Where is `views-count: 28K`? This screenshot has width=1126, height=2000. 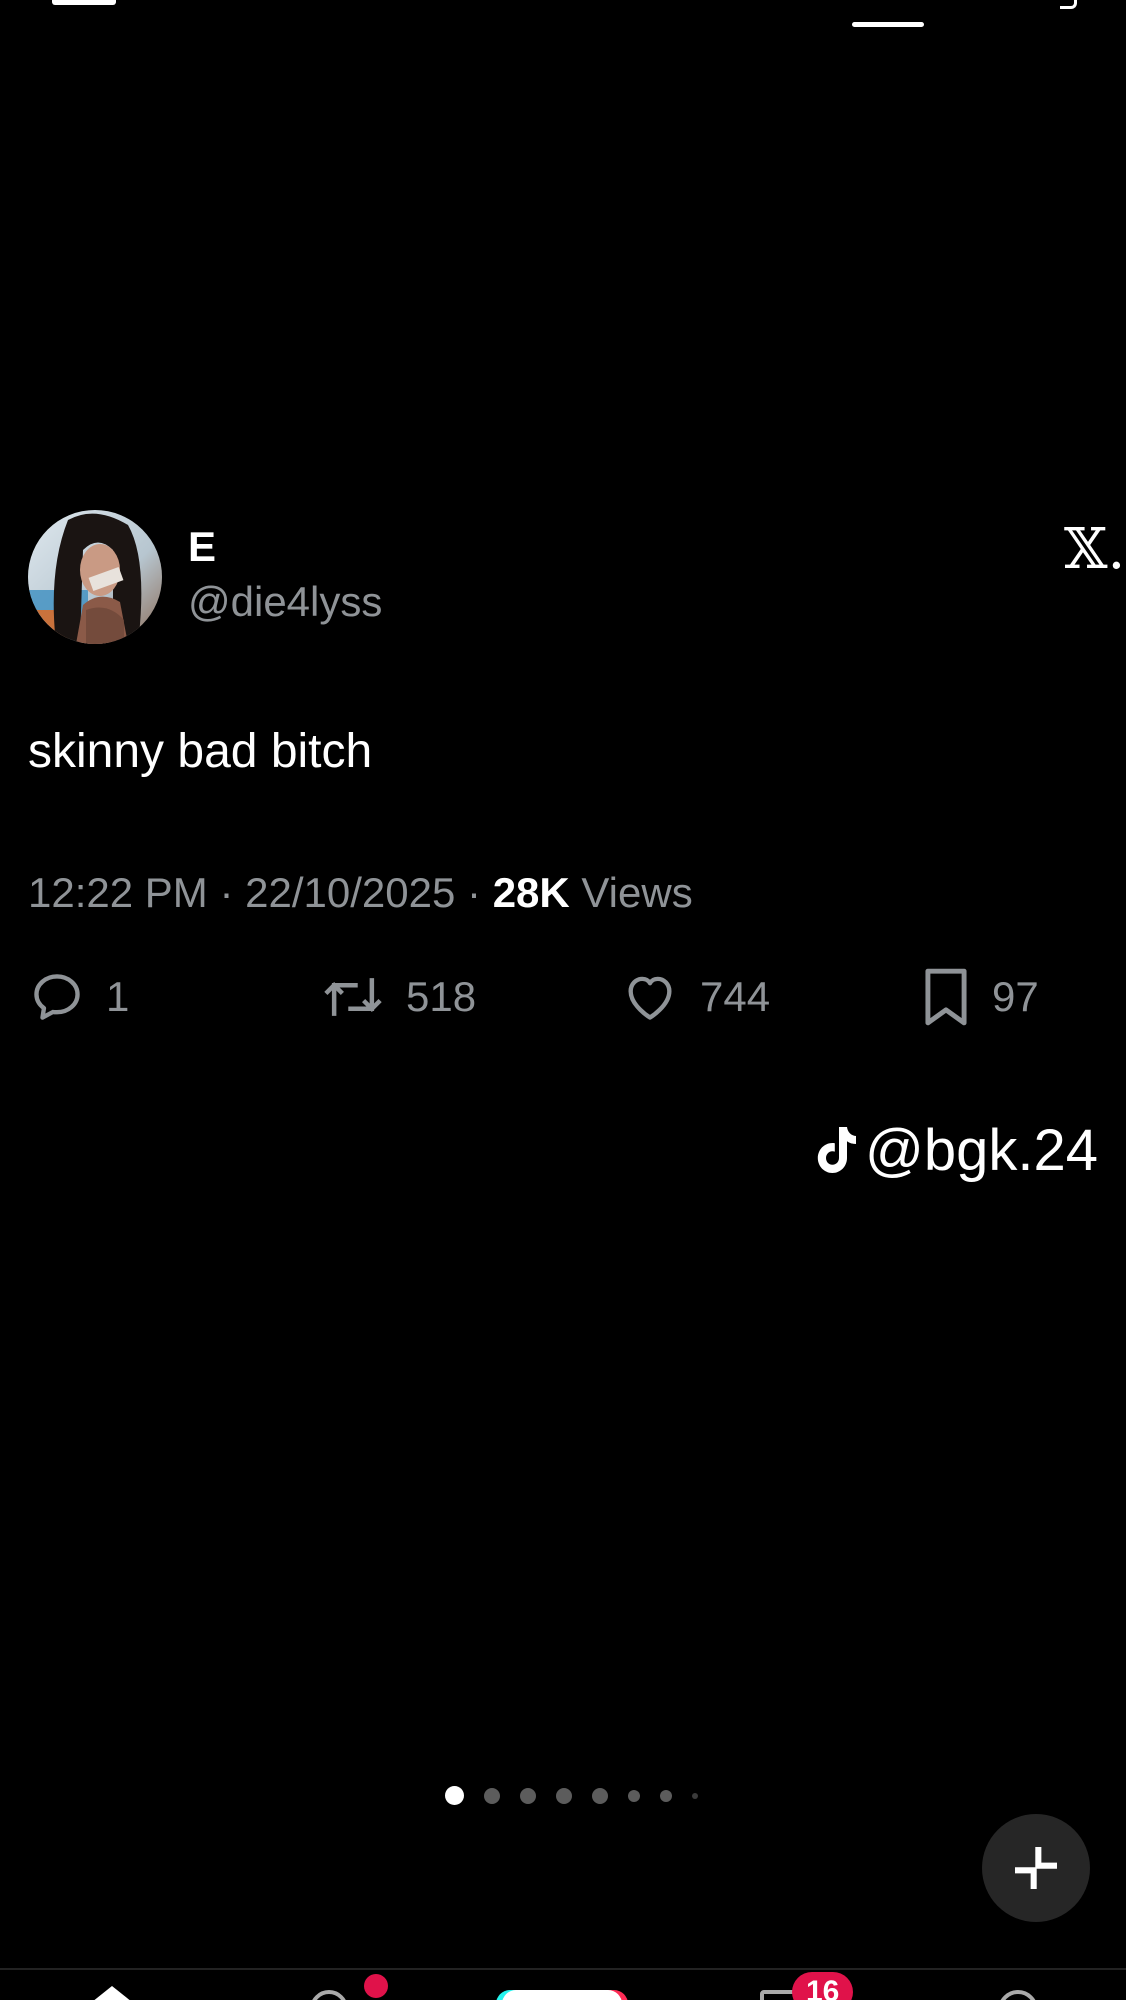 views-count: 28K is located at coordinates (531, 892).